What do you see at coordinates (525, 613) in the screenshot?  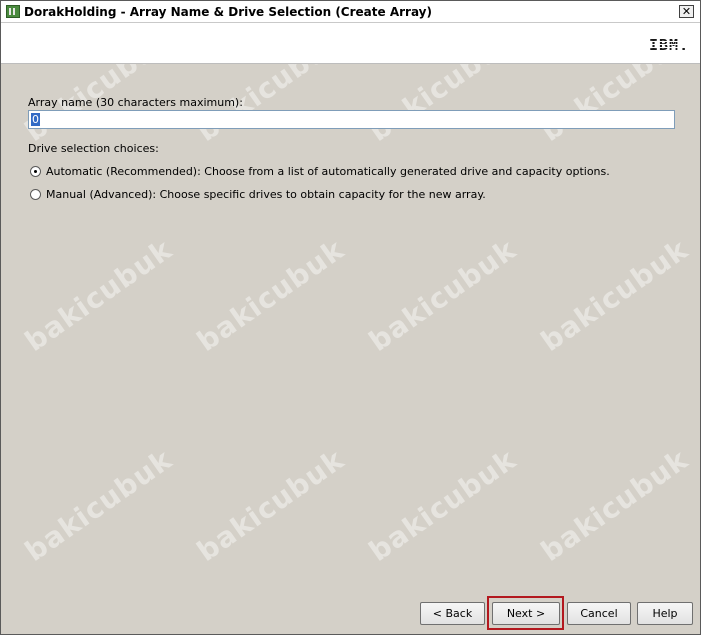 I see `next-button-highlight` at bounding box center [525, 613].